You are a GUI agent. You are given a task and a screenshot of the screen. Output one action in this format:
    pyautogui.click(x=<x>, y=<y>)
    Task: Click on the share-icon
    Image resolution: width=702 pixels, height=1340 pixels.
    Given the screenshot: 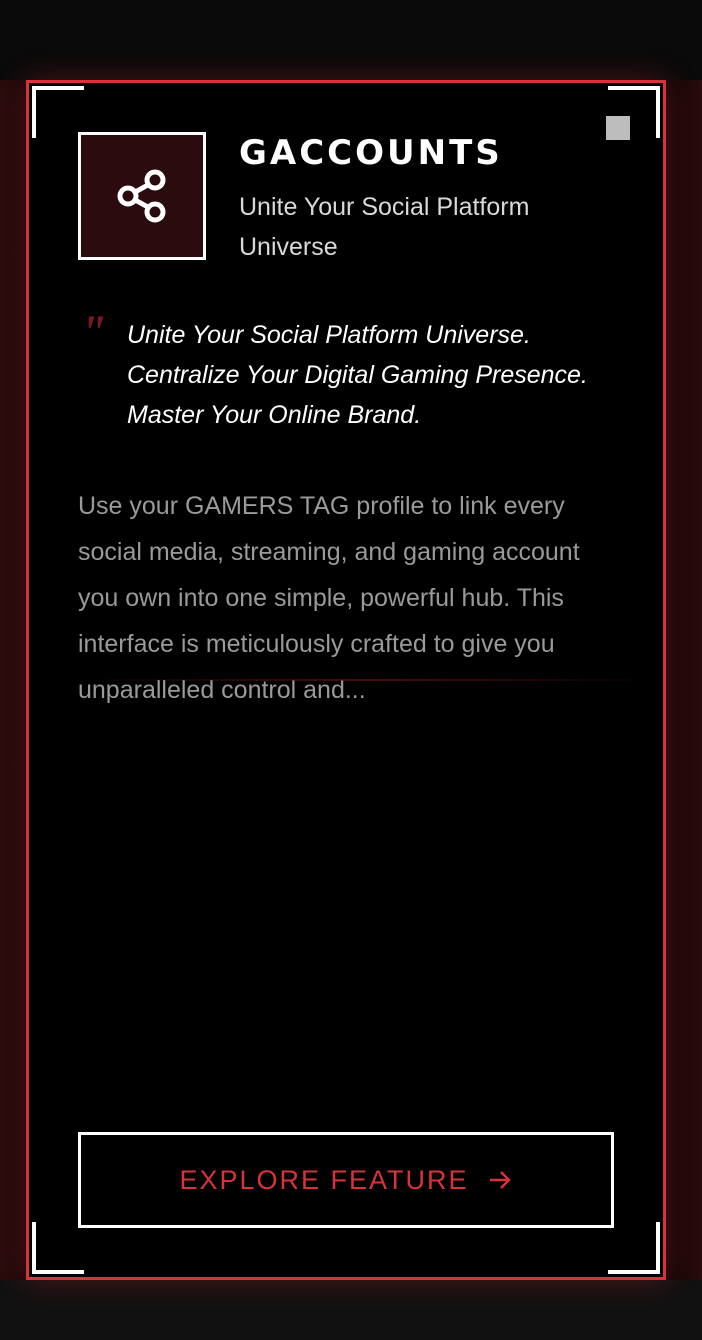 What is the action you would take?
    pyautogui.click(x=141, y=196)
    